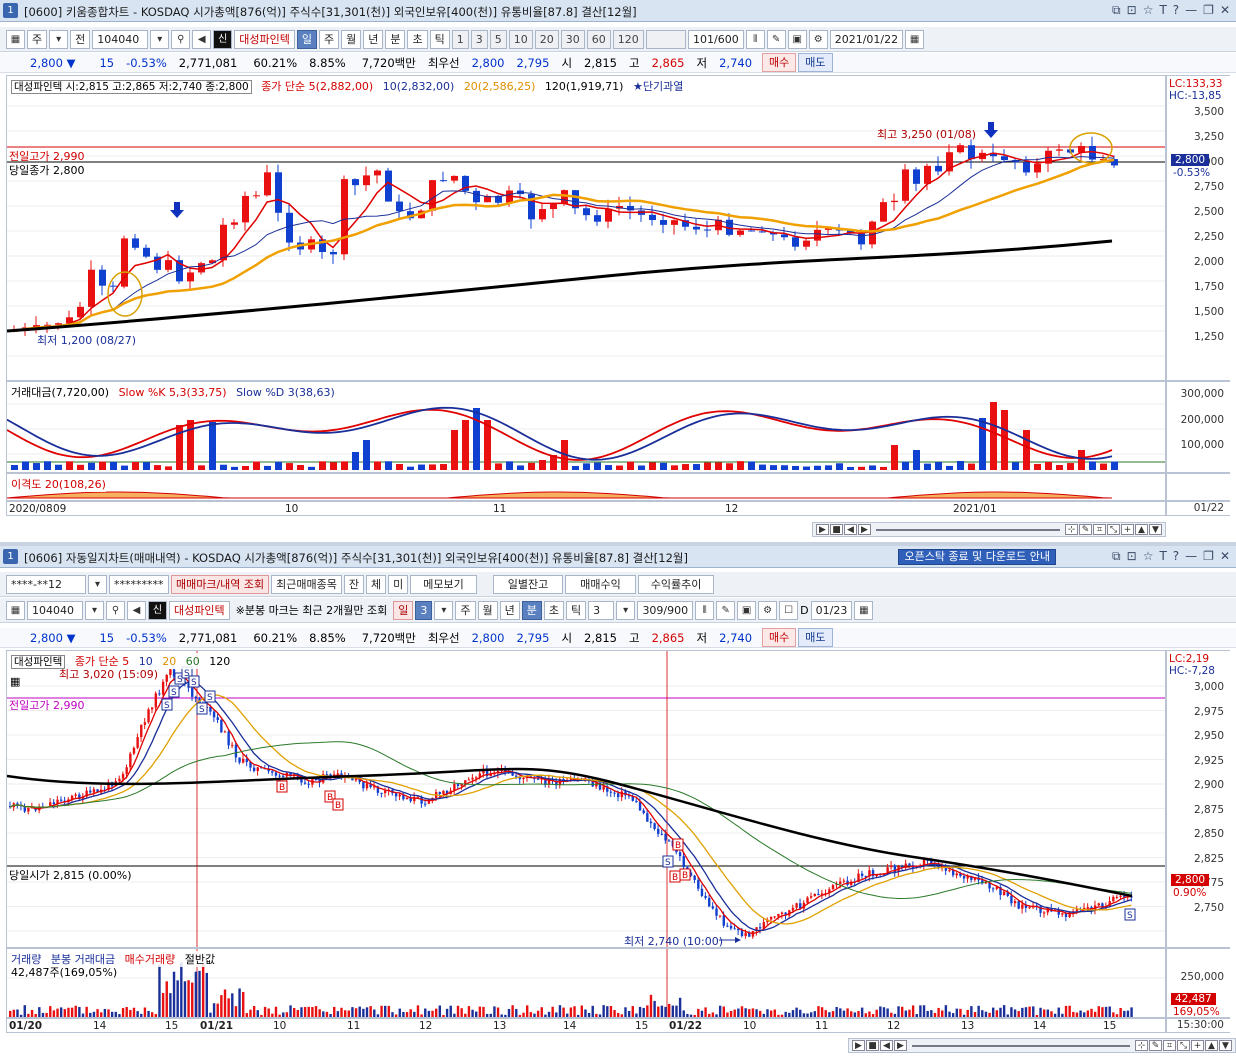 The width and height of the screenshot is (1236, 1058). Describe the element at coordinates (220, 584) in the screenshot. I see `trade-mark-query-button: 매매마크/내역 조회` at that location.